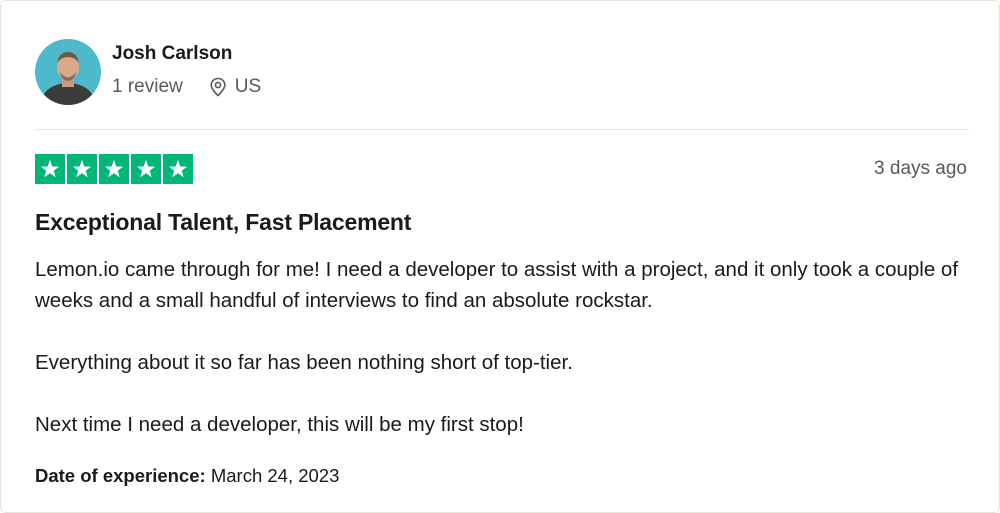 Image resolution: width=1000 pixels, height=513 pixels. I want to click on experience-label: Date of experience:, so click(120, 475).